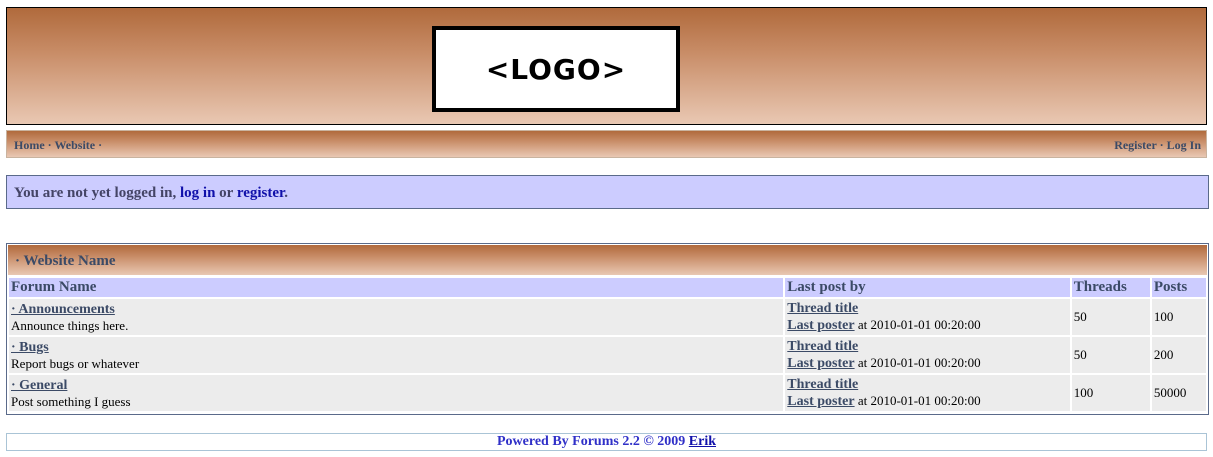  I want to click on forum-link: · General, so click(39, 385).